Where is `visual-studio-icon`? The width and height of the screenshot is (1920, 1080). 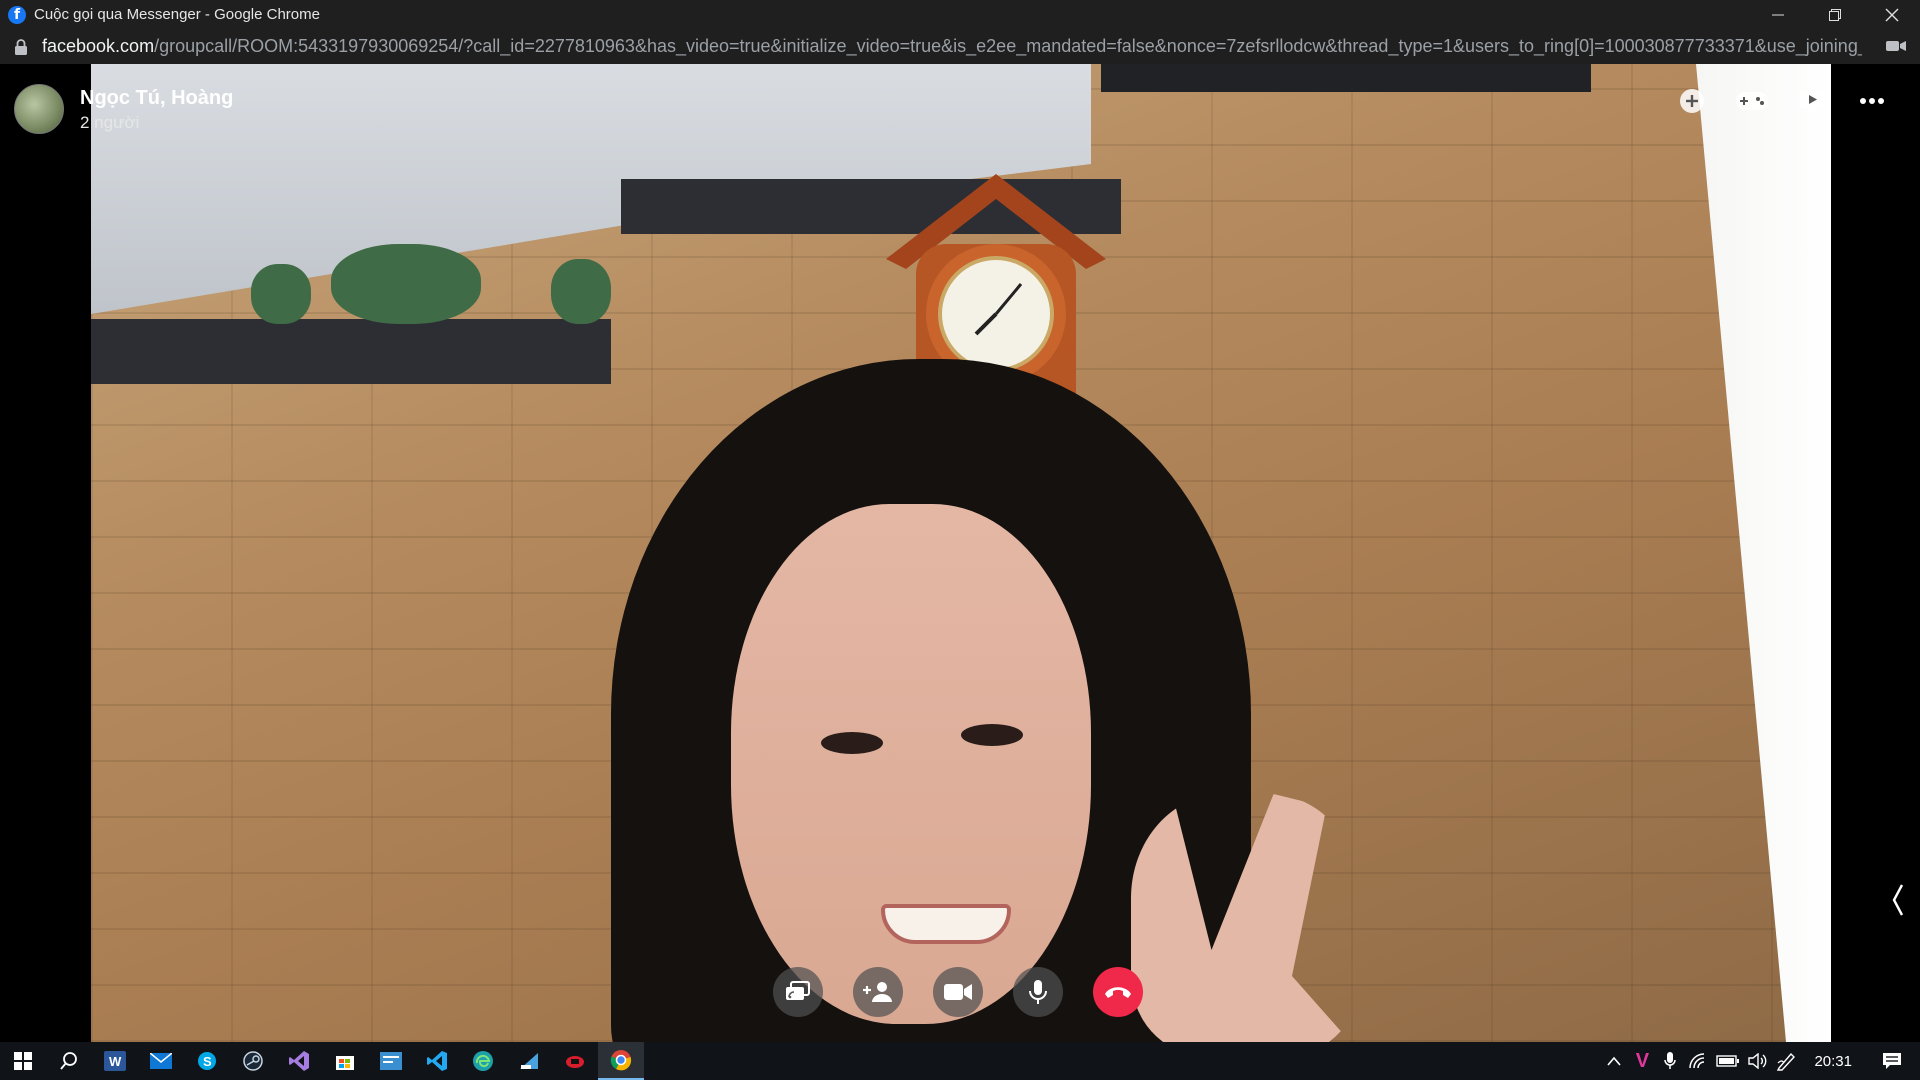 visual-studio-icon is located at coordinates (299, 1061).